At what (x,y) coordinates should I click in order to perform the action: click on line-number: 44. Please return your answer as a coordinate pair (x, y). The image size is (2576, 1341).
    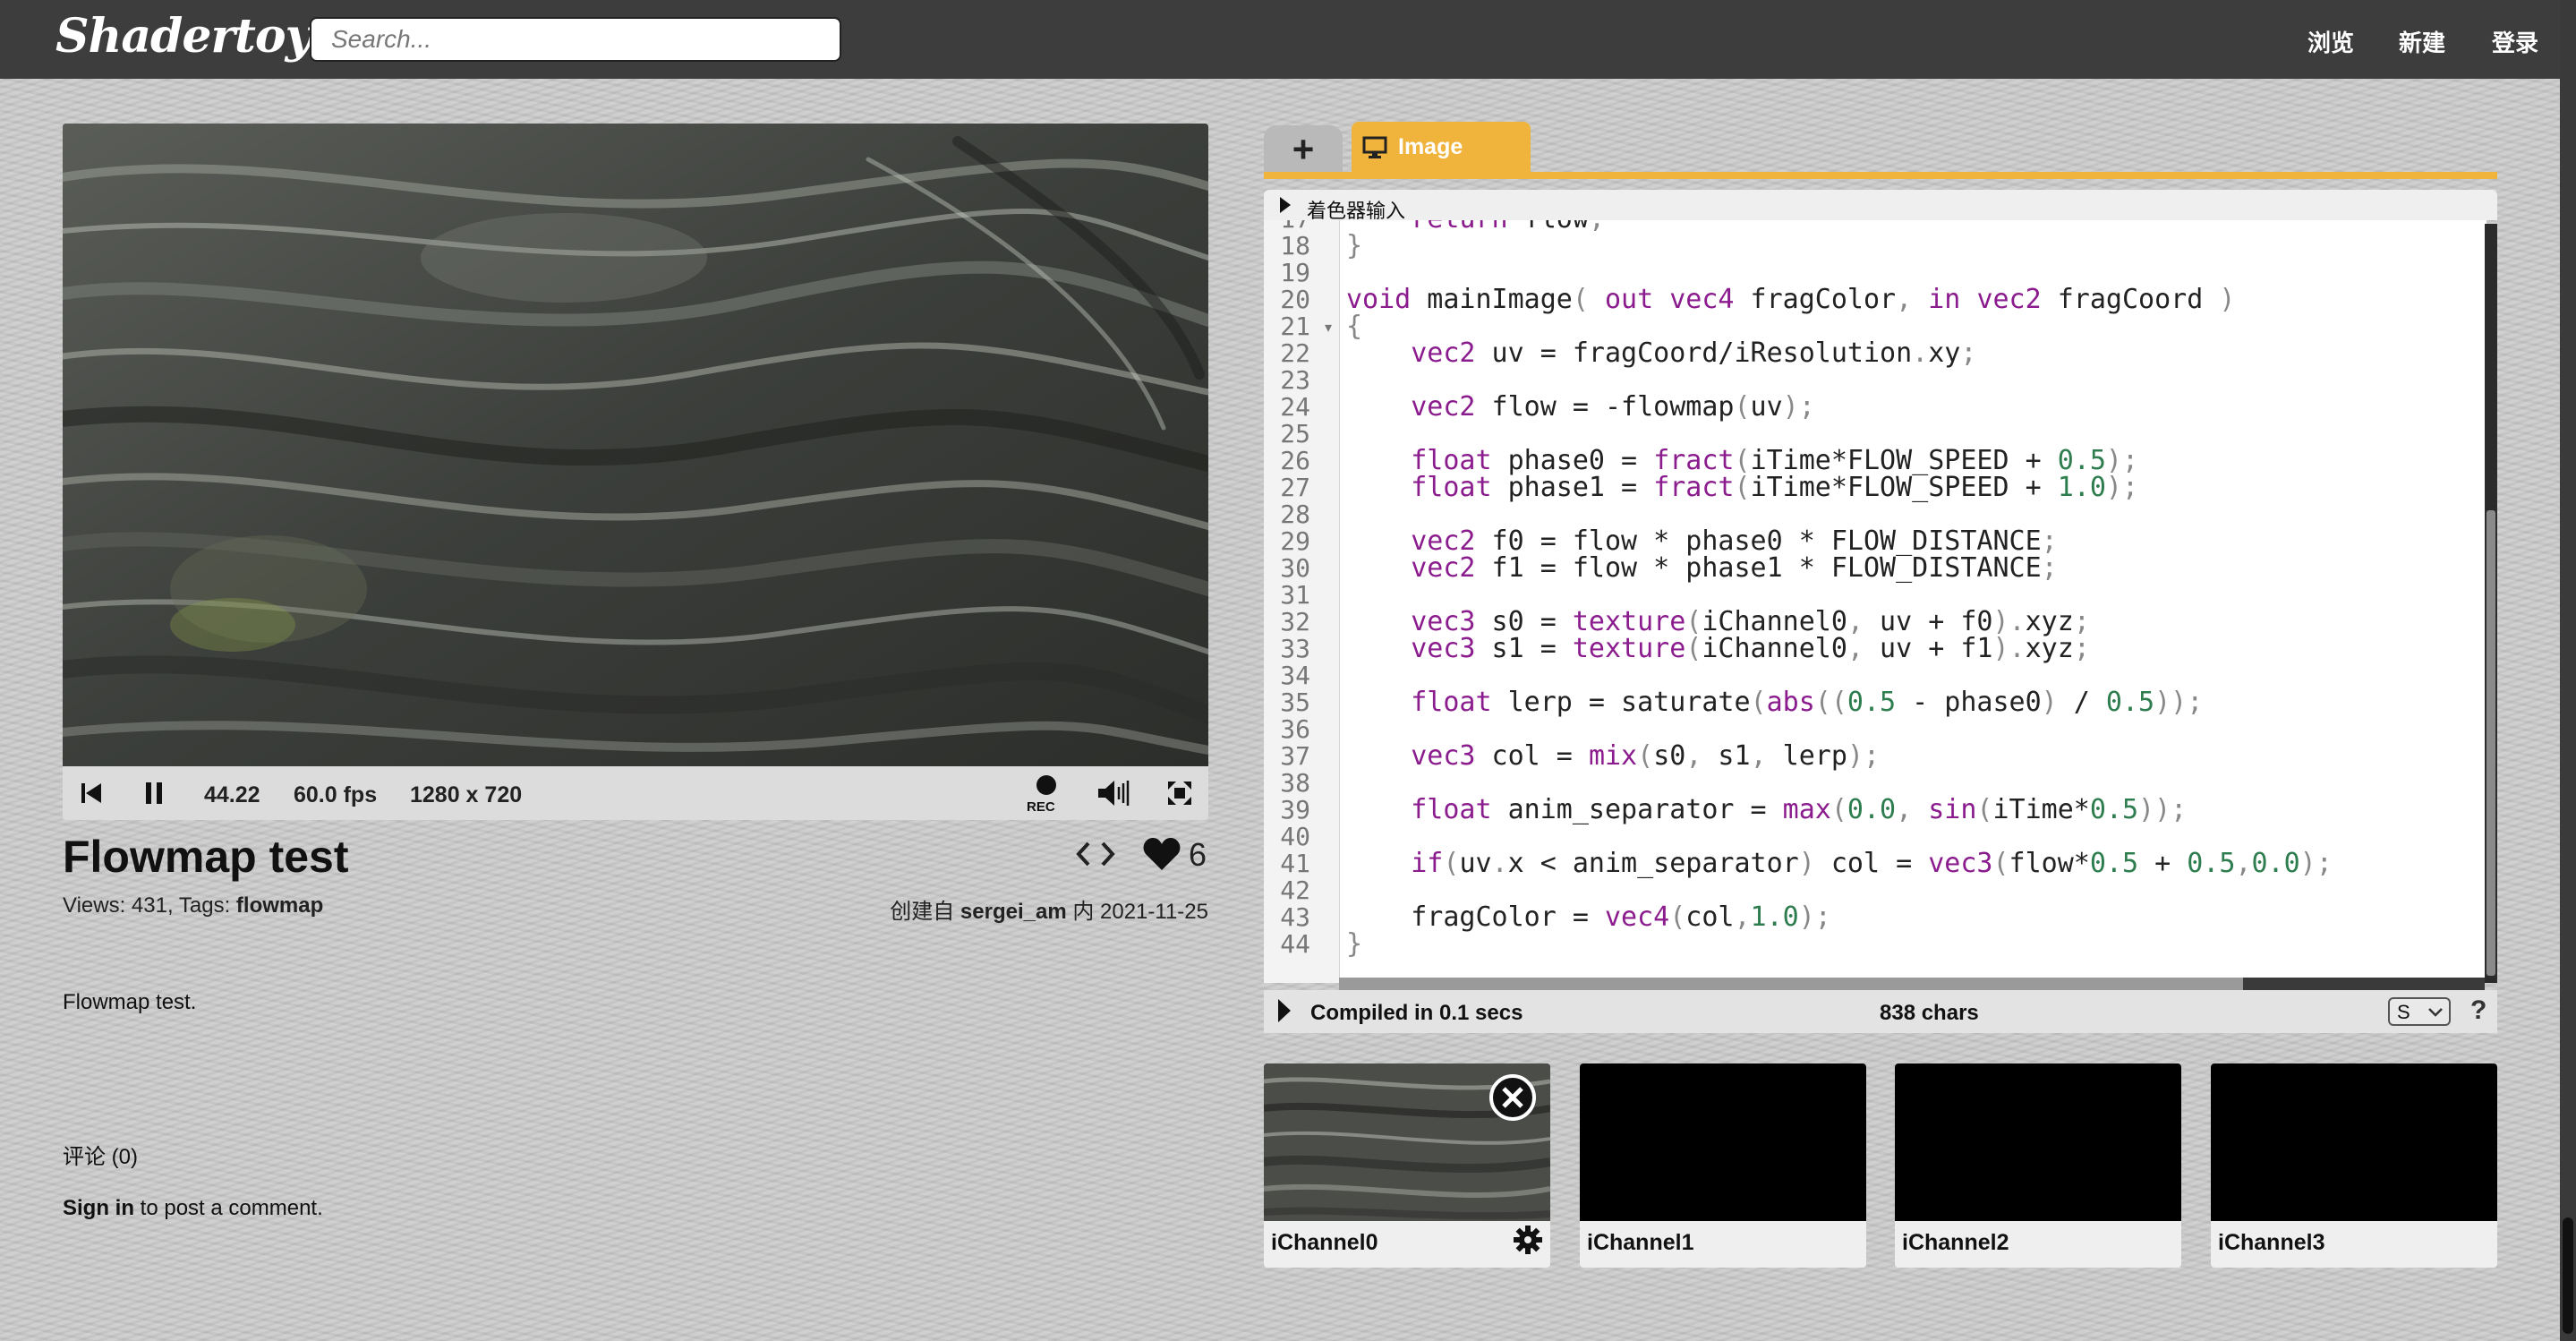
    Looking at the image, I should click on (1295, 944).